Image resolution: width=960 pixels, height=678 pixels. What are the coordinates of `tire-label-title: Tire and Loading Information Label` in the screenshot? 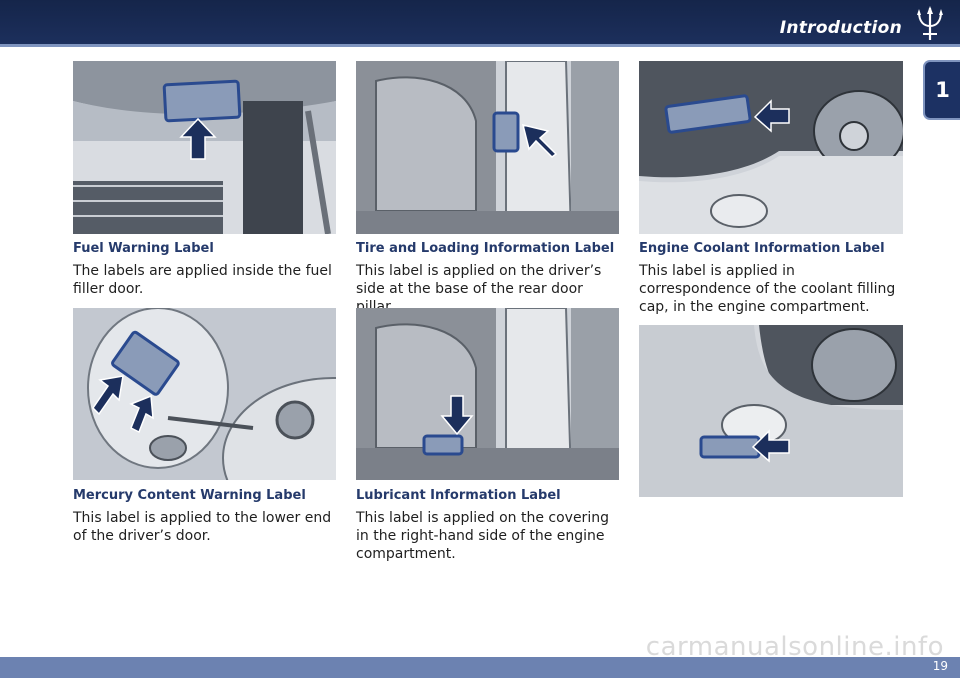 It's located at (485, 248).